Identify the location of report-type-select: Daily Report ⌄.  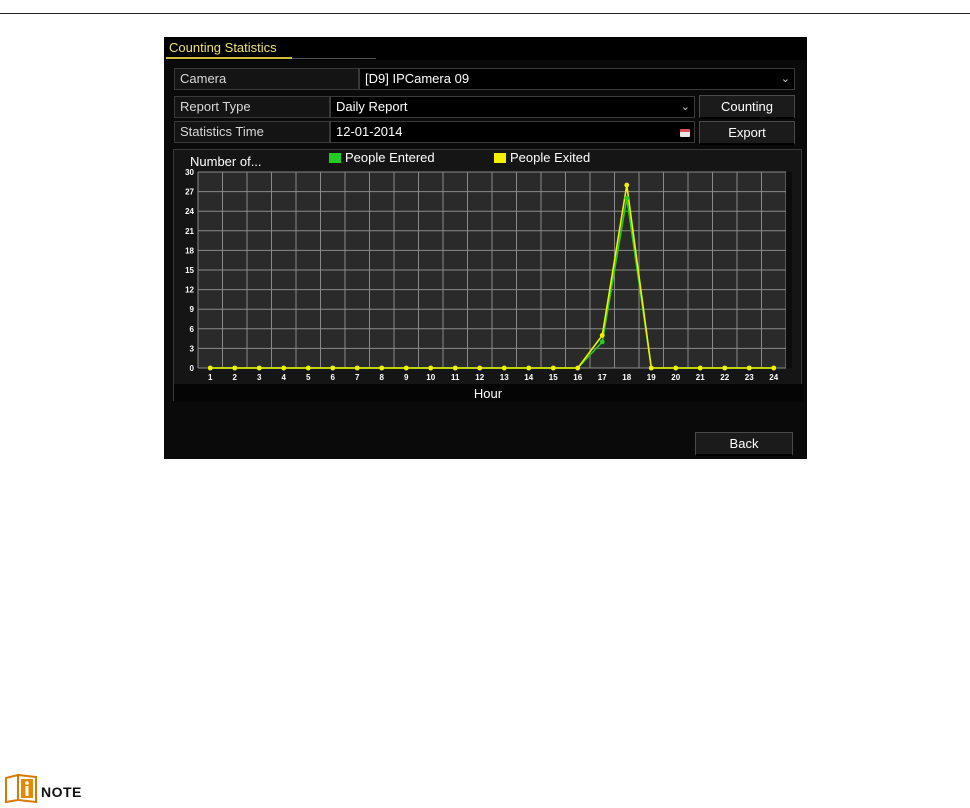
(512, 107).